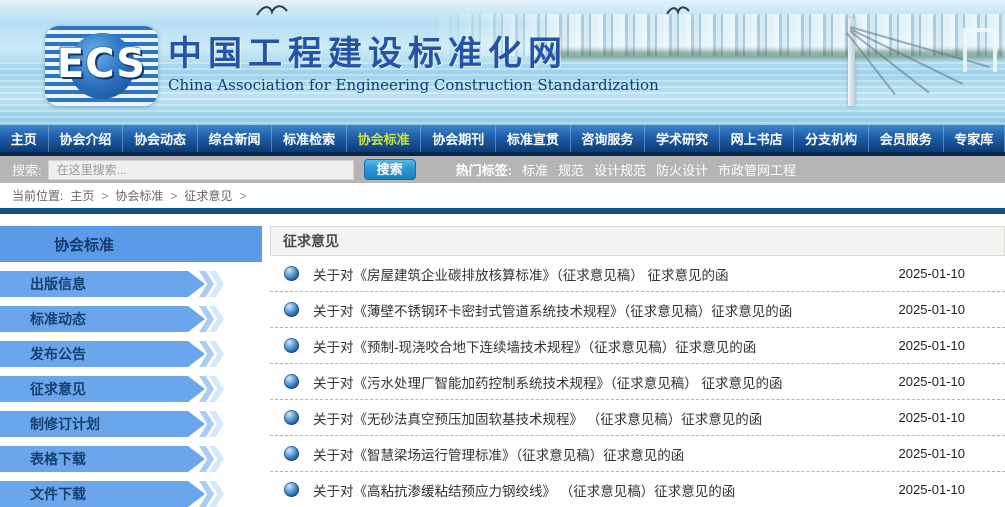 Image resolution: width=1005 pixels, height=507 pixels. What do you see at coordinates (94, 494) in the screenshot?
I see `sidebar-item-label: 文件下载` at bounding box center [94, 494].